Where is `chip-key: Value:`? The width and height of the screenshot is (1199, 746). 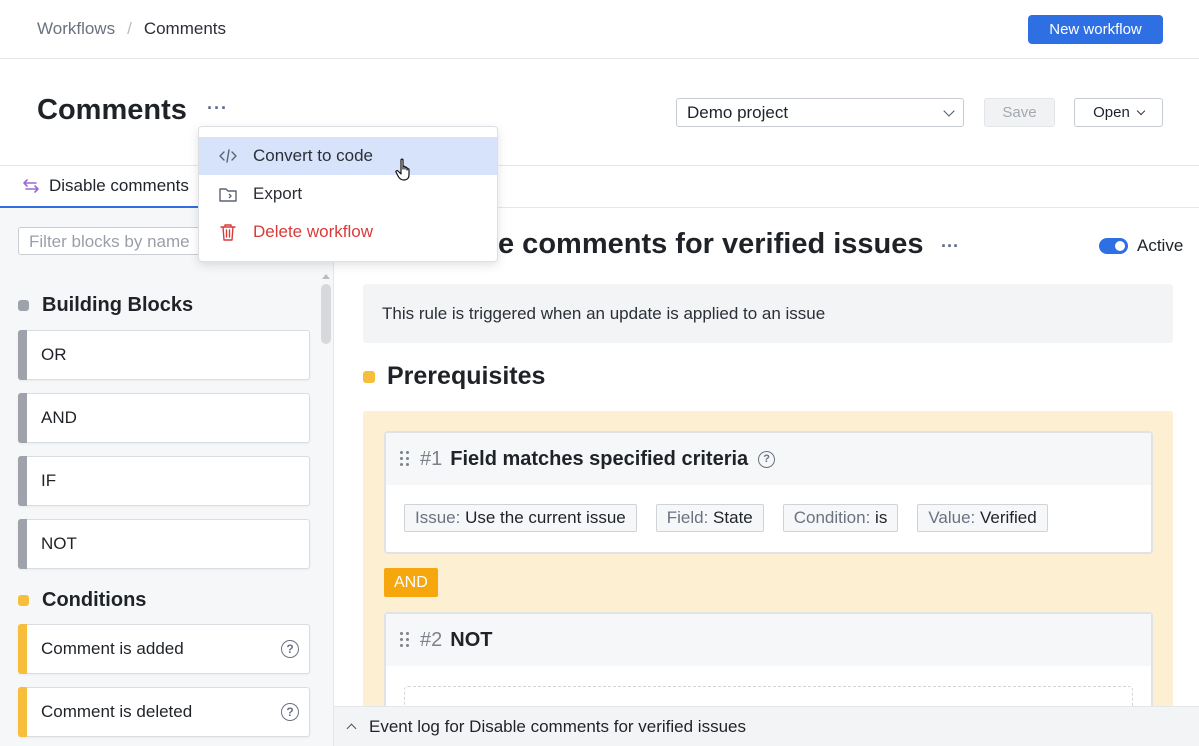 chip-key: Value: is located at coordinates (952, 517).